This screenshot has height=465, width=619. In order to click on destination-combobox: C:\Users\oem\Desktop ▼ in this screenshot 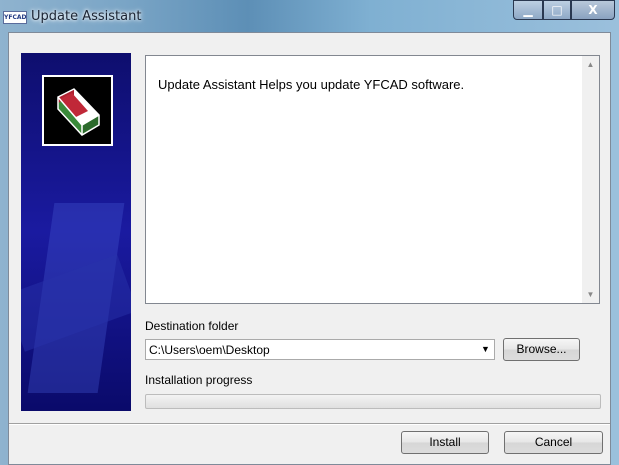, I will do `click(320, 349)`.